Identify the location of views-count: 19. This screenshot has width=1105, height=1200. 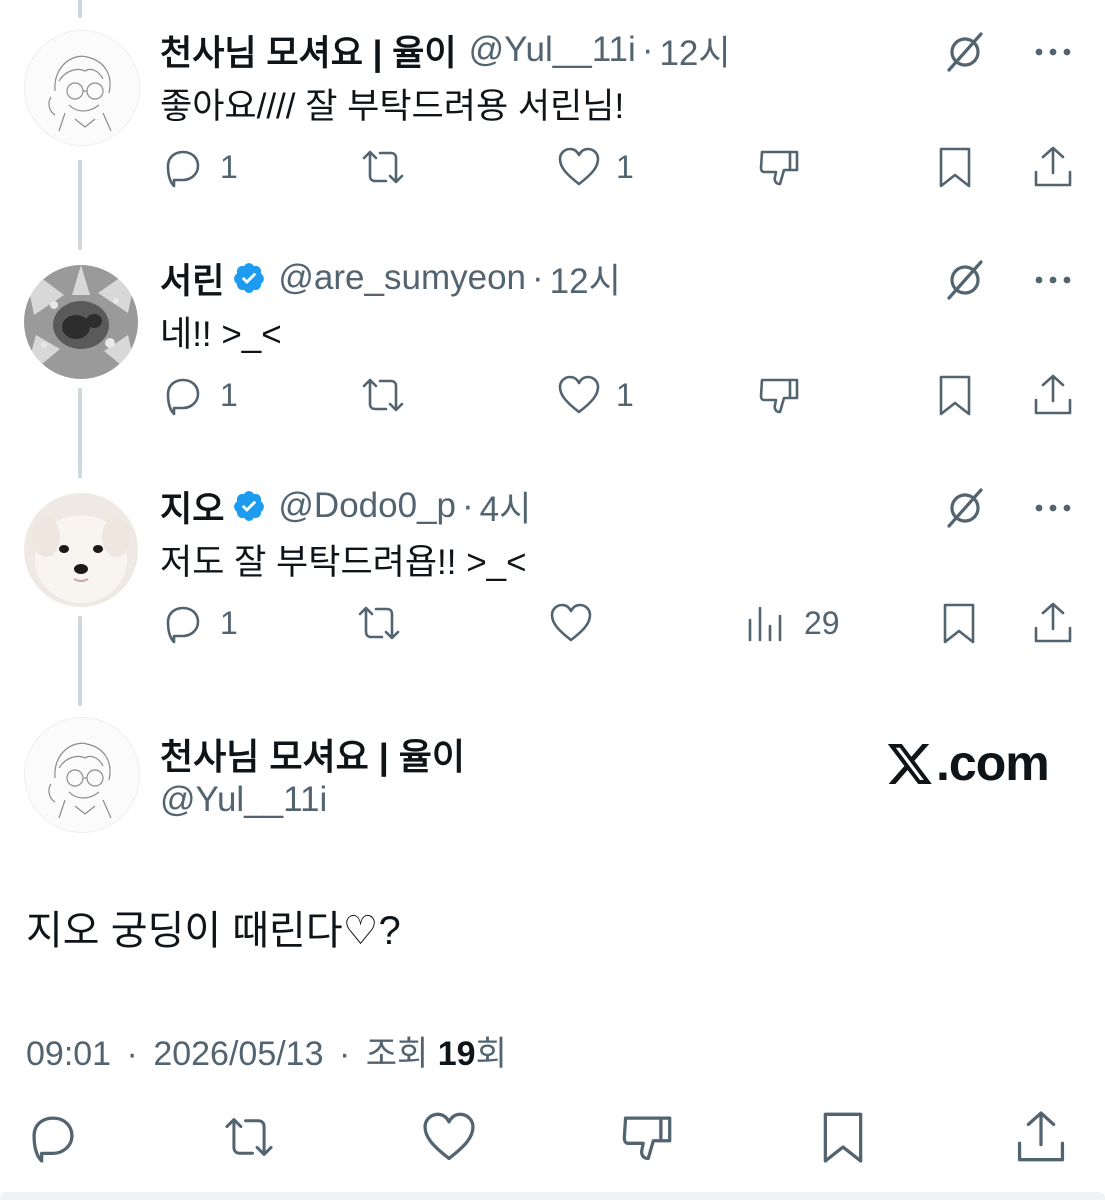
(457, 1054).